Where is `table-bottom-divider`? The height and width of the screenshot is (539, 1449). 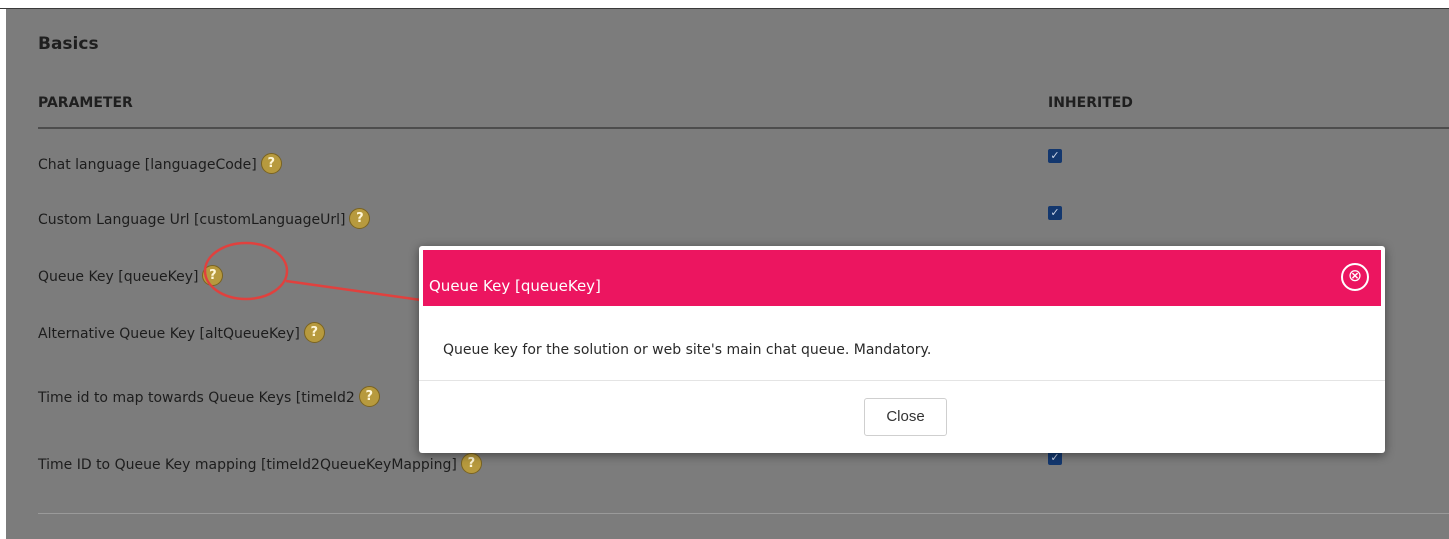 table-bottom-divider is located at coordinates (743, 513).